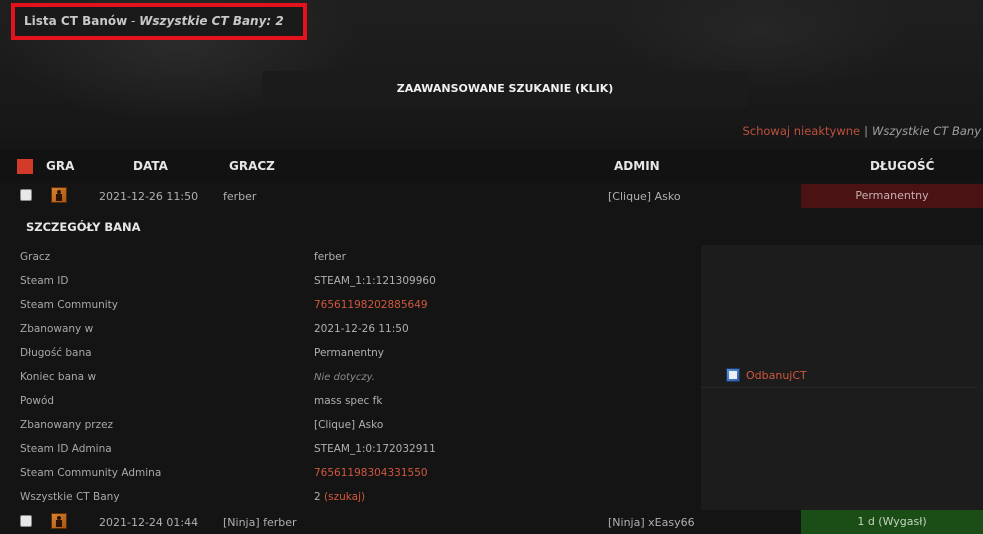  What do you see at coordinates (252, 166) in the screenshot?
I see `header-player: GRACZ` at bounding box center [252, 166].